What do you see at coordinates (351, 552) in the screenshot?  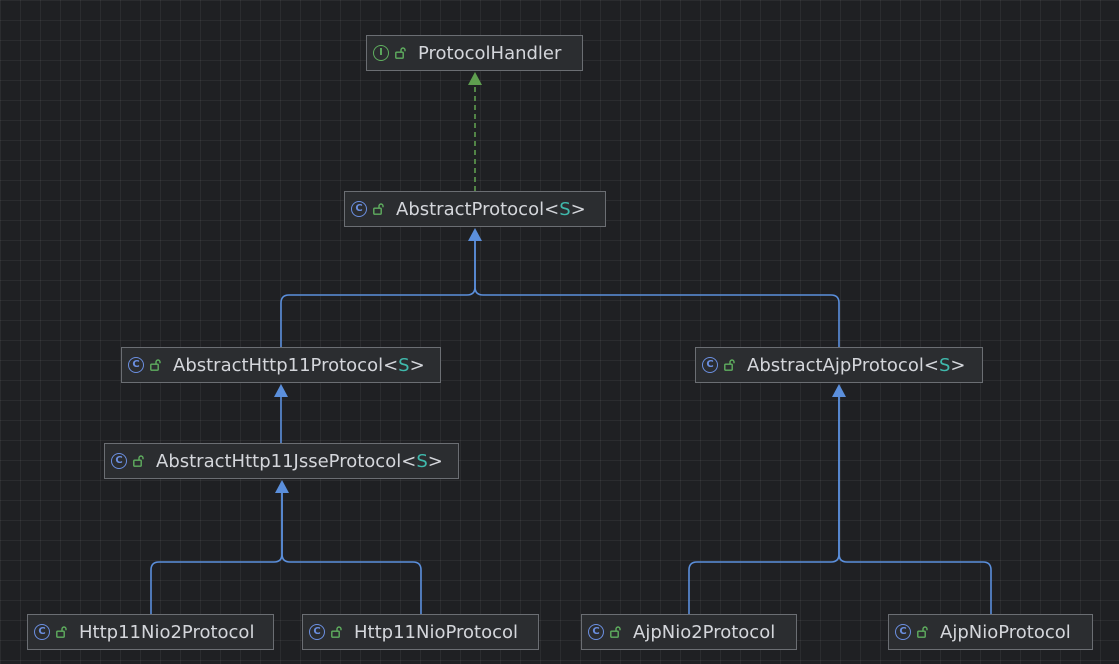 I see `edge-http11-nio-protocol-to-abstract-http11-jsse-protocol` at bounding box center [351, 552].